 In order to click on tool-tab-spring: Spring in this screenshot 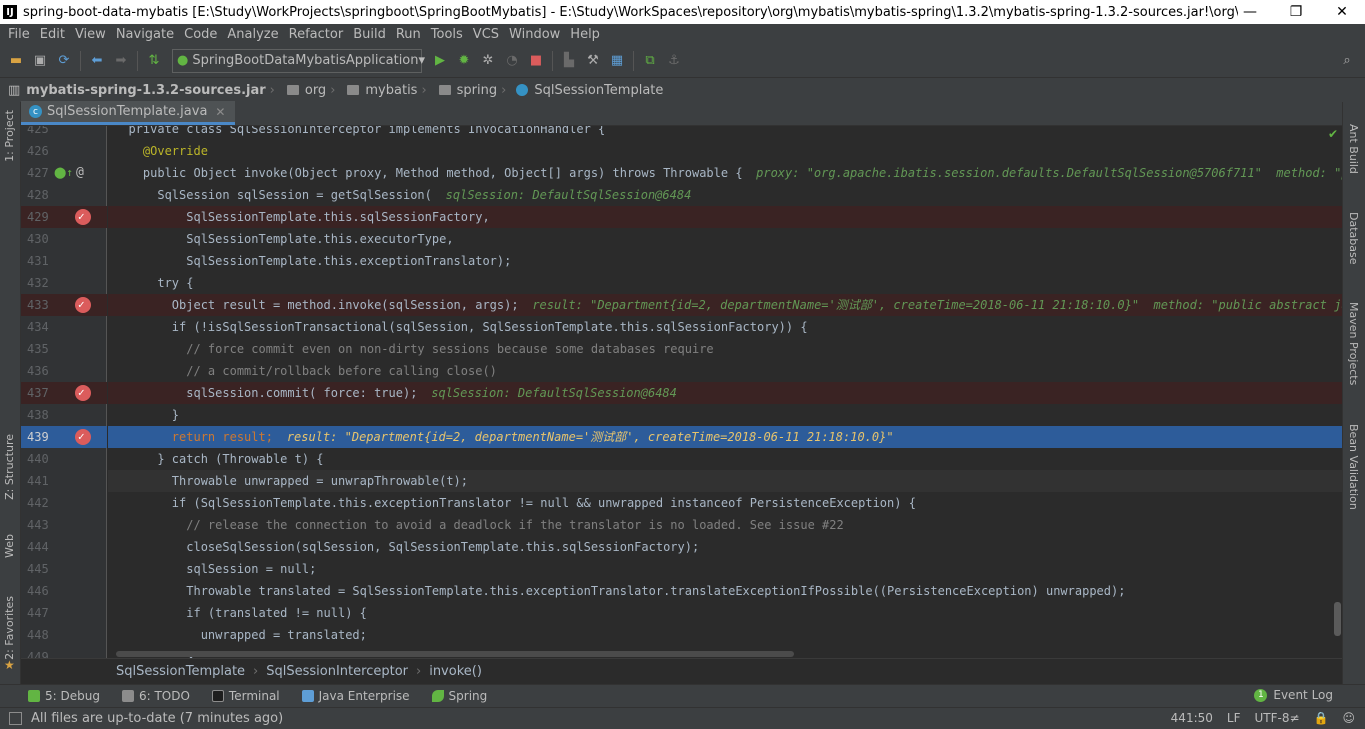, I will do `click(459, 696)`.